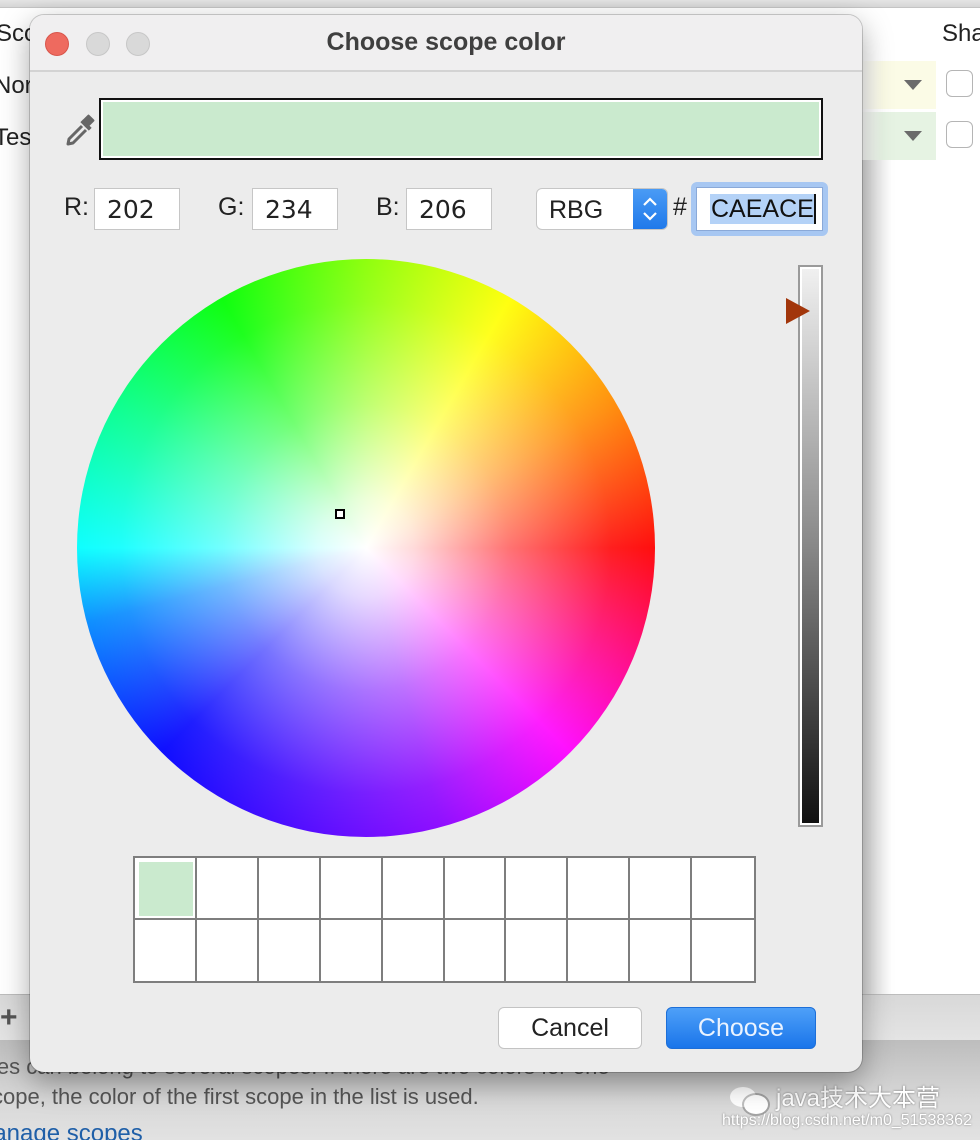 This screenshot has width=980, height=1140. I want to click on scope-row-name: Tes, so click(15, 138).